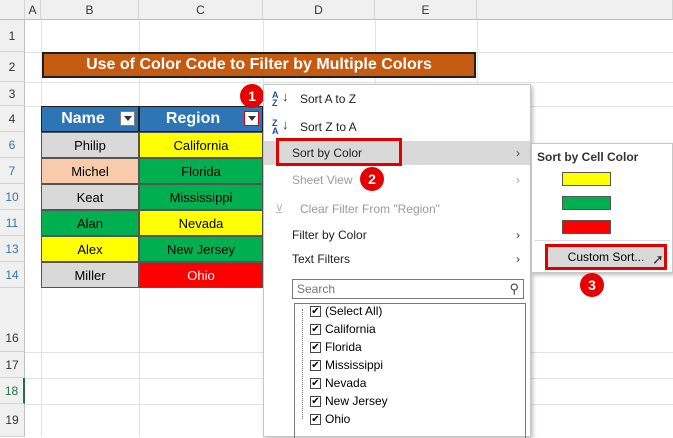  I want to click on column-header-blank, so click(575, 10).